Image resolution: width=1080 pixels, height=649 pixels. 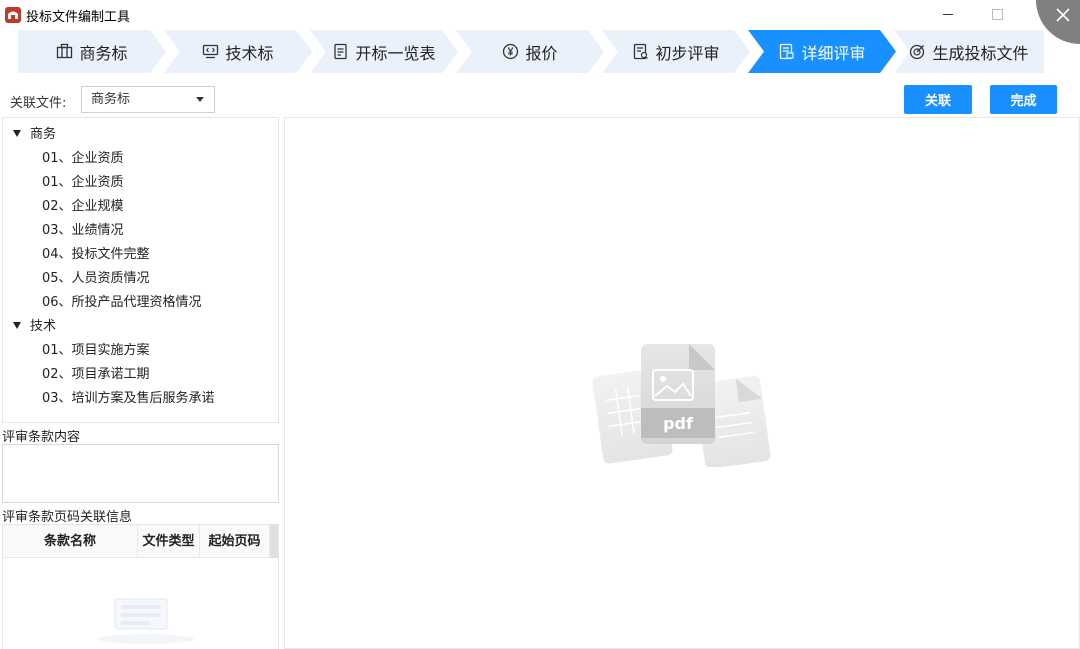 I want to click on step-label: 商务标, so click(x=103, y=53).